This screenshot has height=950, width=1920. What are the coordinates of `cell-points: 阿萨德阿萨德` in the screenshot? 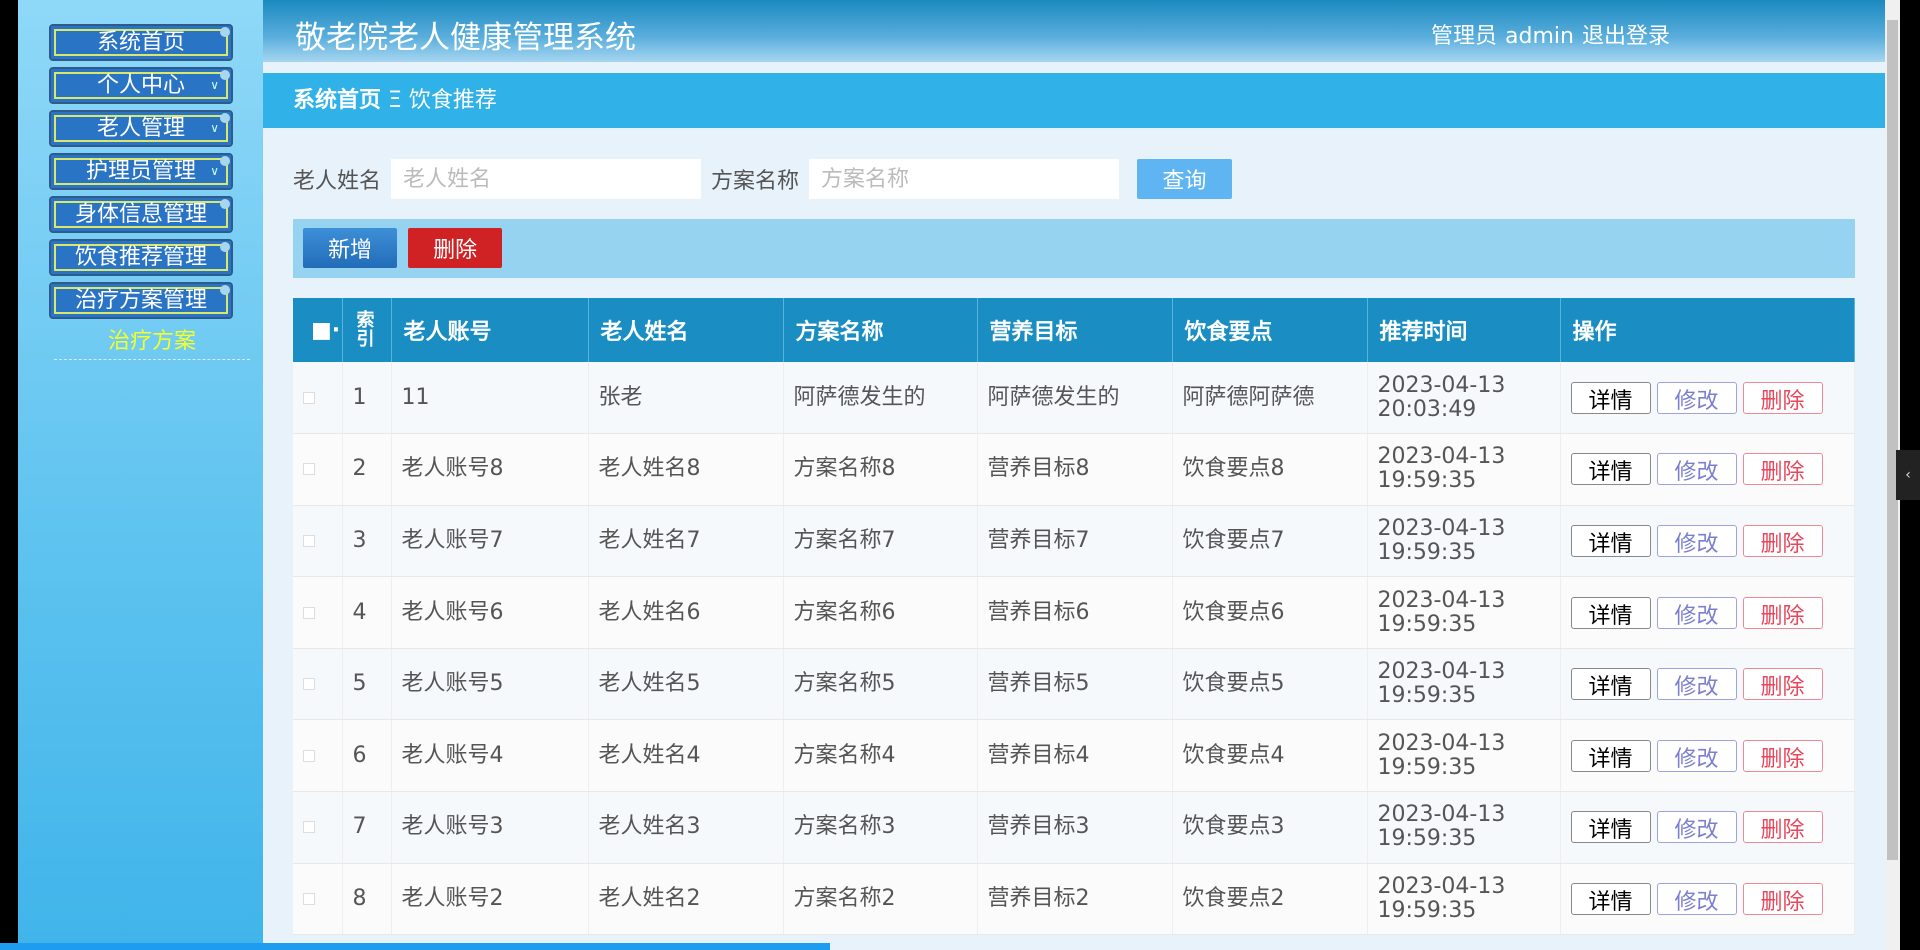 It's located at (1270, 398).